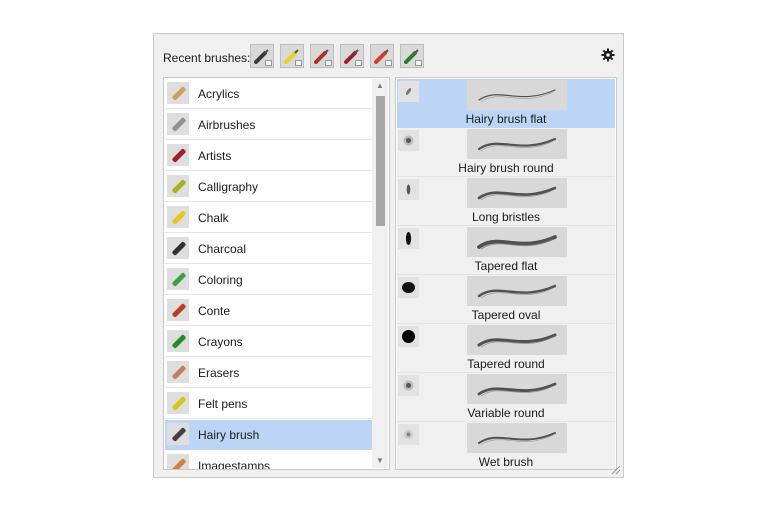 The width and height of the screenshot is (780, 515). I want to click on resize-grip-icon, so click(616, 470).